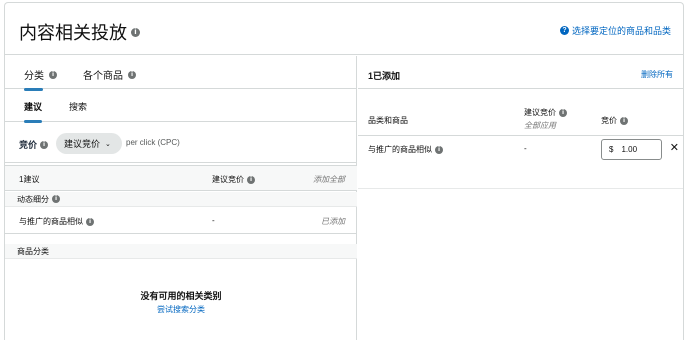 This screenshot has height=340, width=686. I want to click on add-all-button: 添加全部, so click(329, 179).